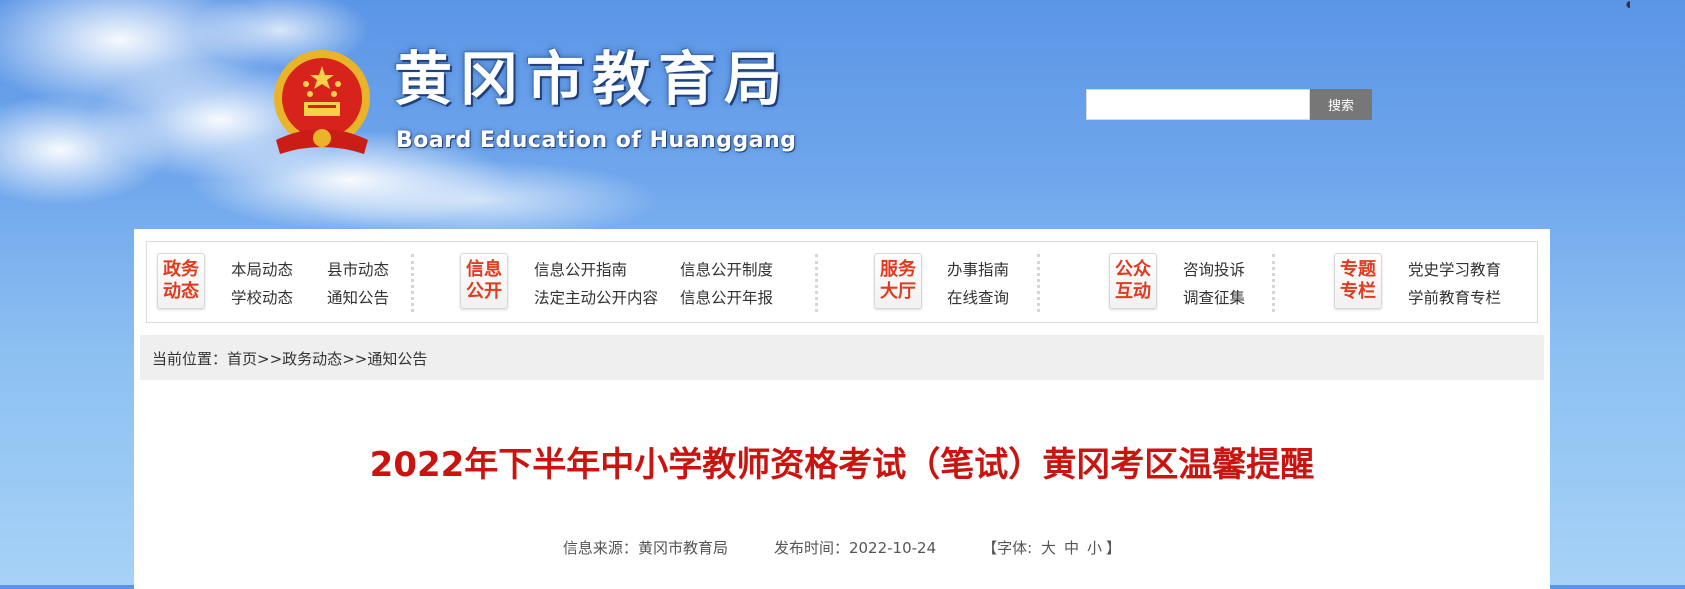  I want to click on nav-link-preschool: 学前教育专栏, so click(1454, 297).